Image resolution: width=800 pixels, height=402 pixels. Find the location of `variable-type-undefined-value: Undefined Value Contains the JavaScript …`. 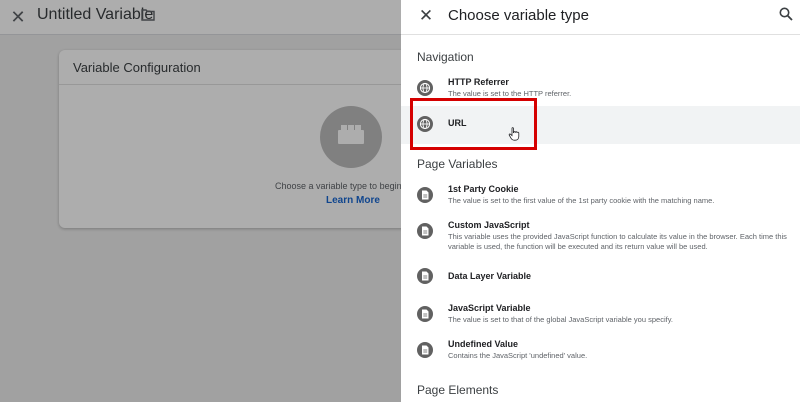

variable-type-undefined-value: Undefined Value Contains the JavaScript … is located at coordinates (600, 350).